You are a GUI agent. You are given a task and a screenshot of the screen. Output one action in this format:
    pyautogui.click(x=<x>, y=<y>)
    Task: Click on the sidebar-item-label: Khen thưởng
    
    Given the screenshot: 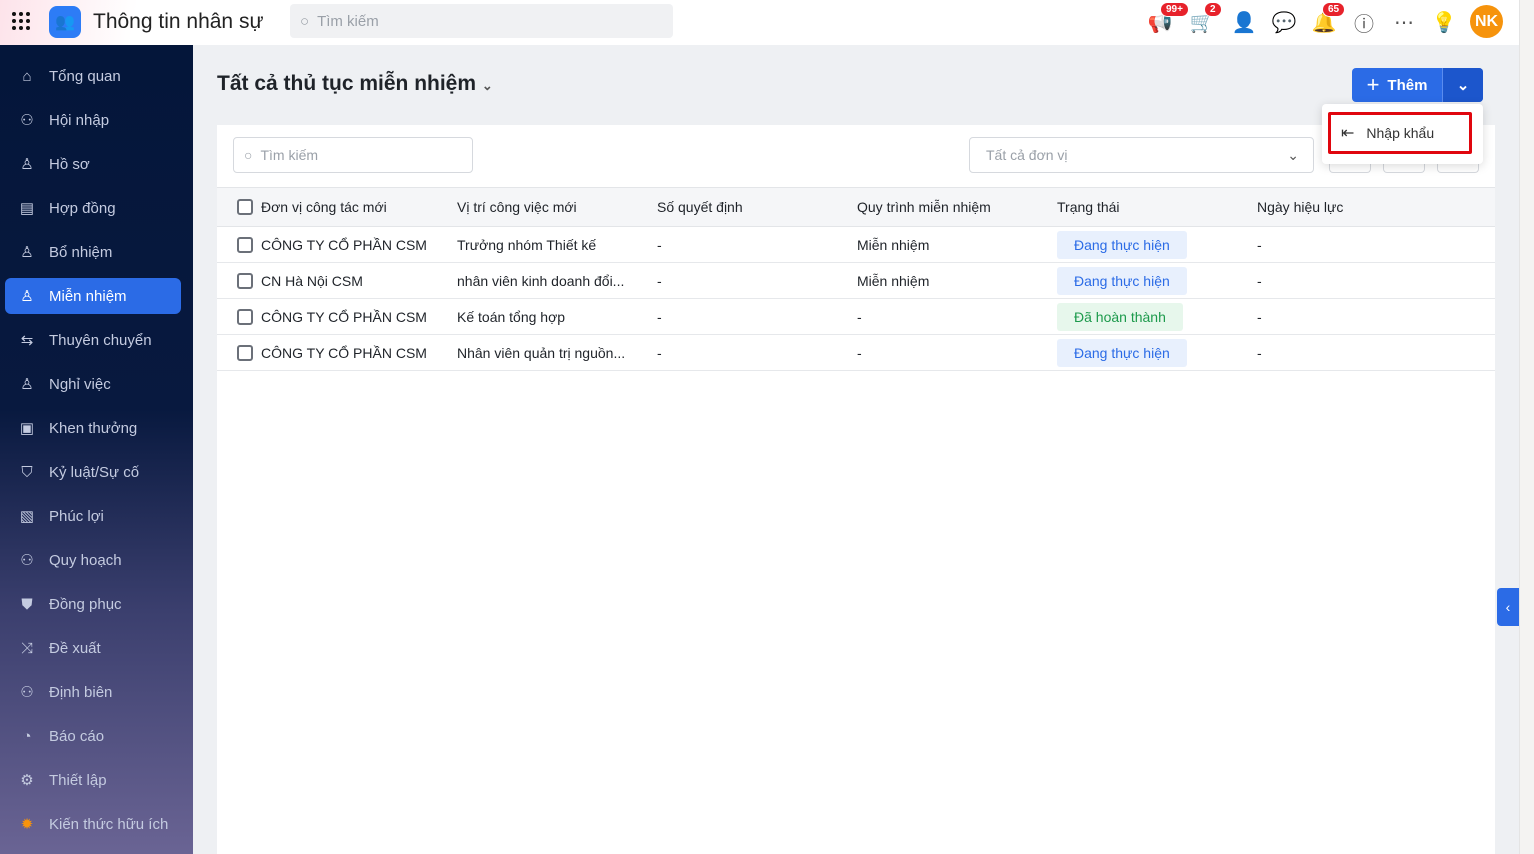 What is the action you would take?
    pyautogui.click(x=93, y=428)
    